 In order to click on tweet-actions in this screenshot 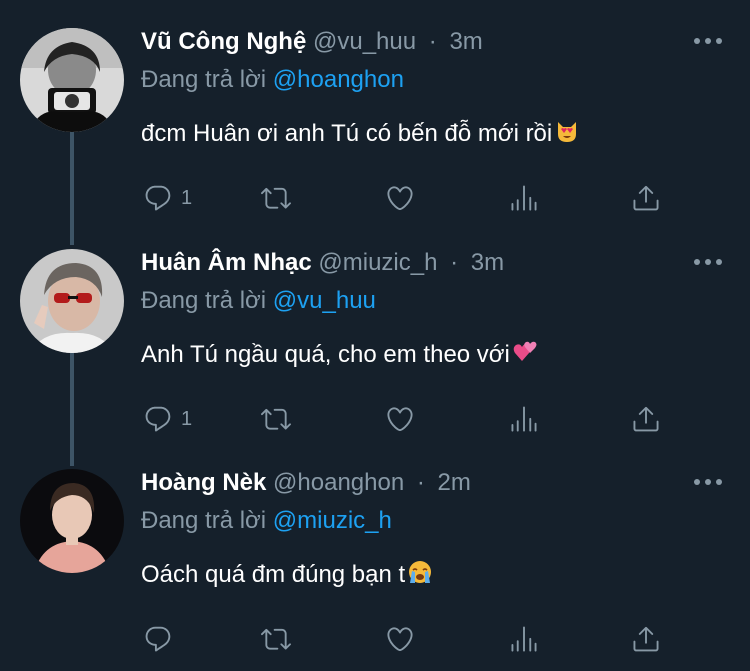, I will do `click(411, 639)`.